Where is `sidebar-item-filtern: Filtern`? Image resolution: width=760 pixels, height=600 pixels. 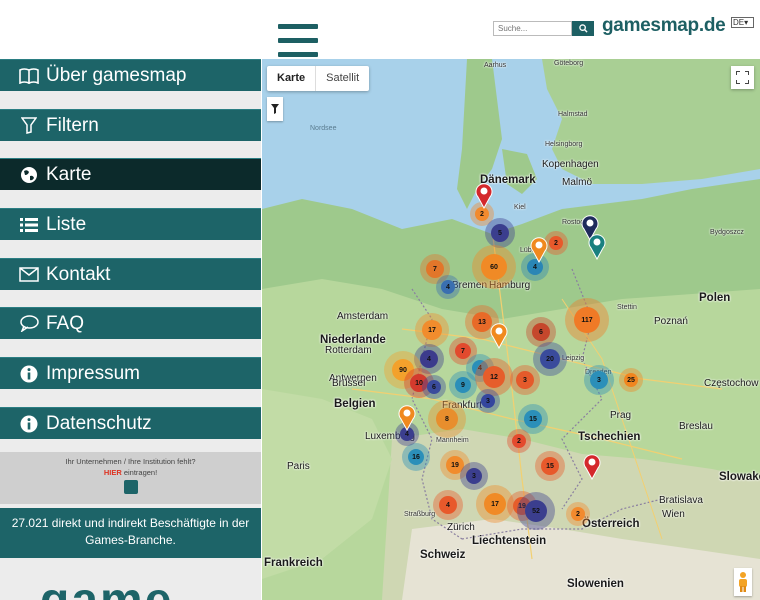
sidebar-item-filtern: Filtern is located at coordinates (130, 125).